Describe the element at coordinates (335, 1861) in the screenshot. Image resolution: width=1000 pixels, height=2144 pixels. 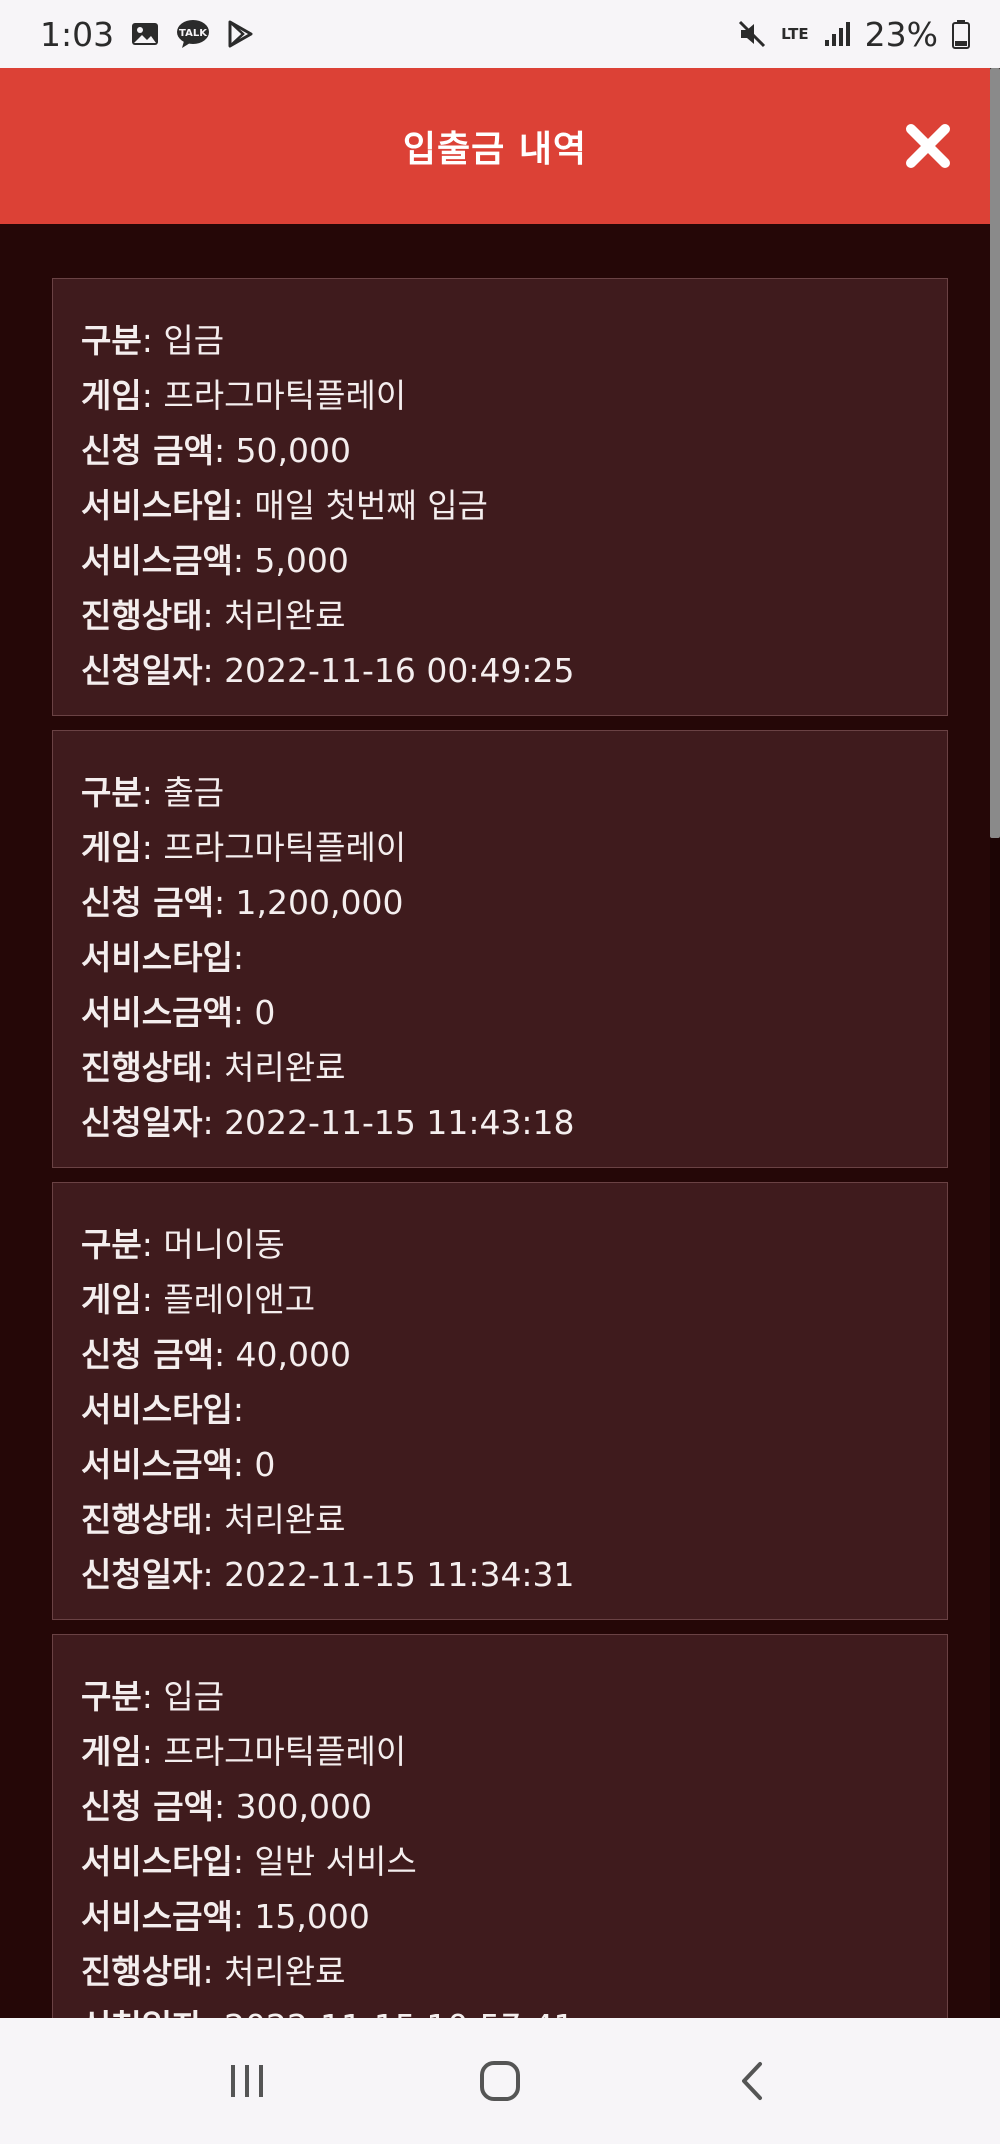
I see `value-service-type: 일반 서비스` at that location.